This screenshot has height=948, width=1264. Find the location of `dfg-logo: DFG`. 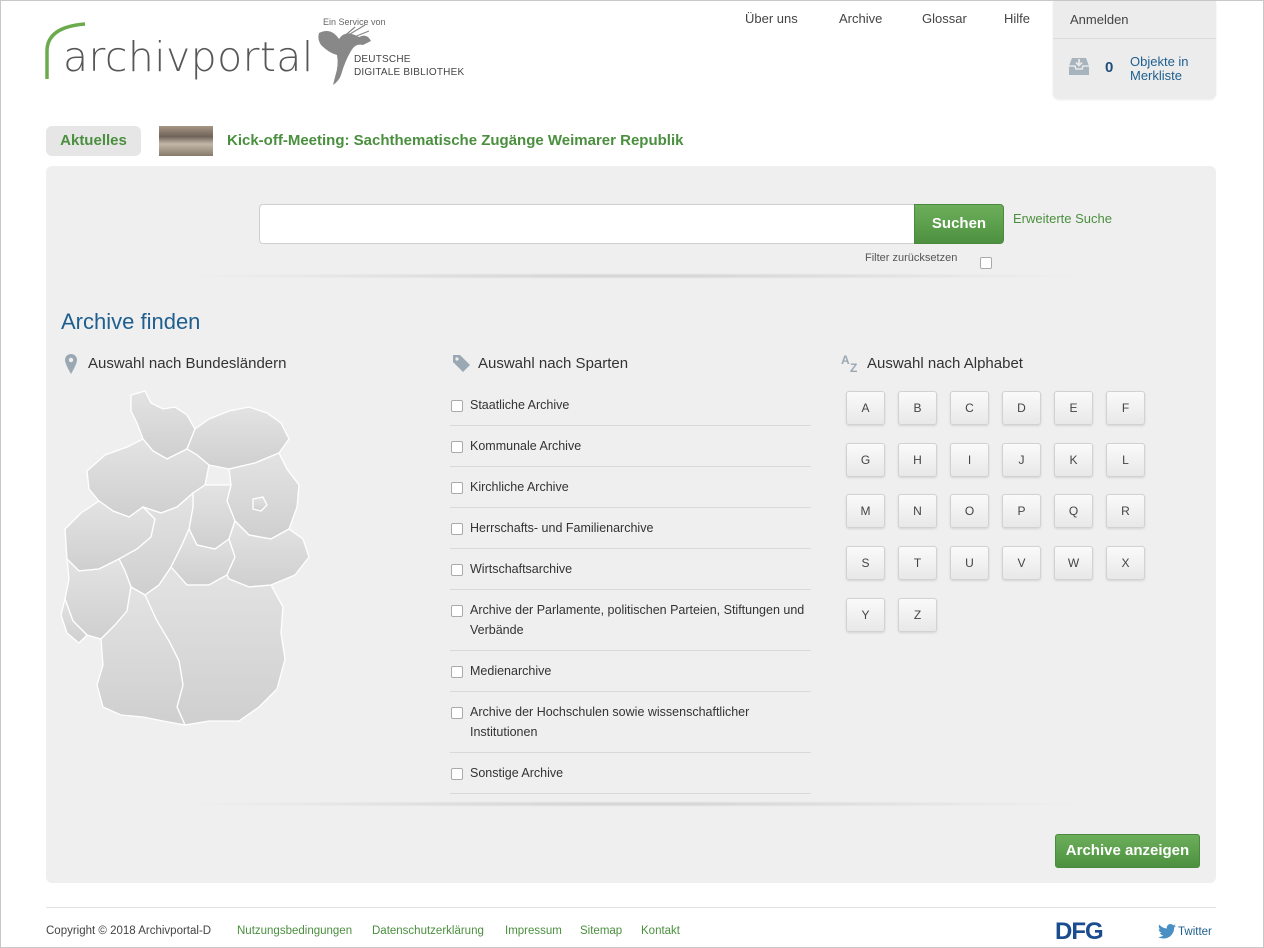

dfg-logo: DFG is located at coordinates (1079, 932).